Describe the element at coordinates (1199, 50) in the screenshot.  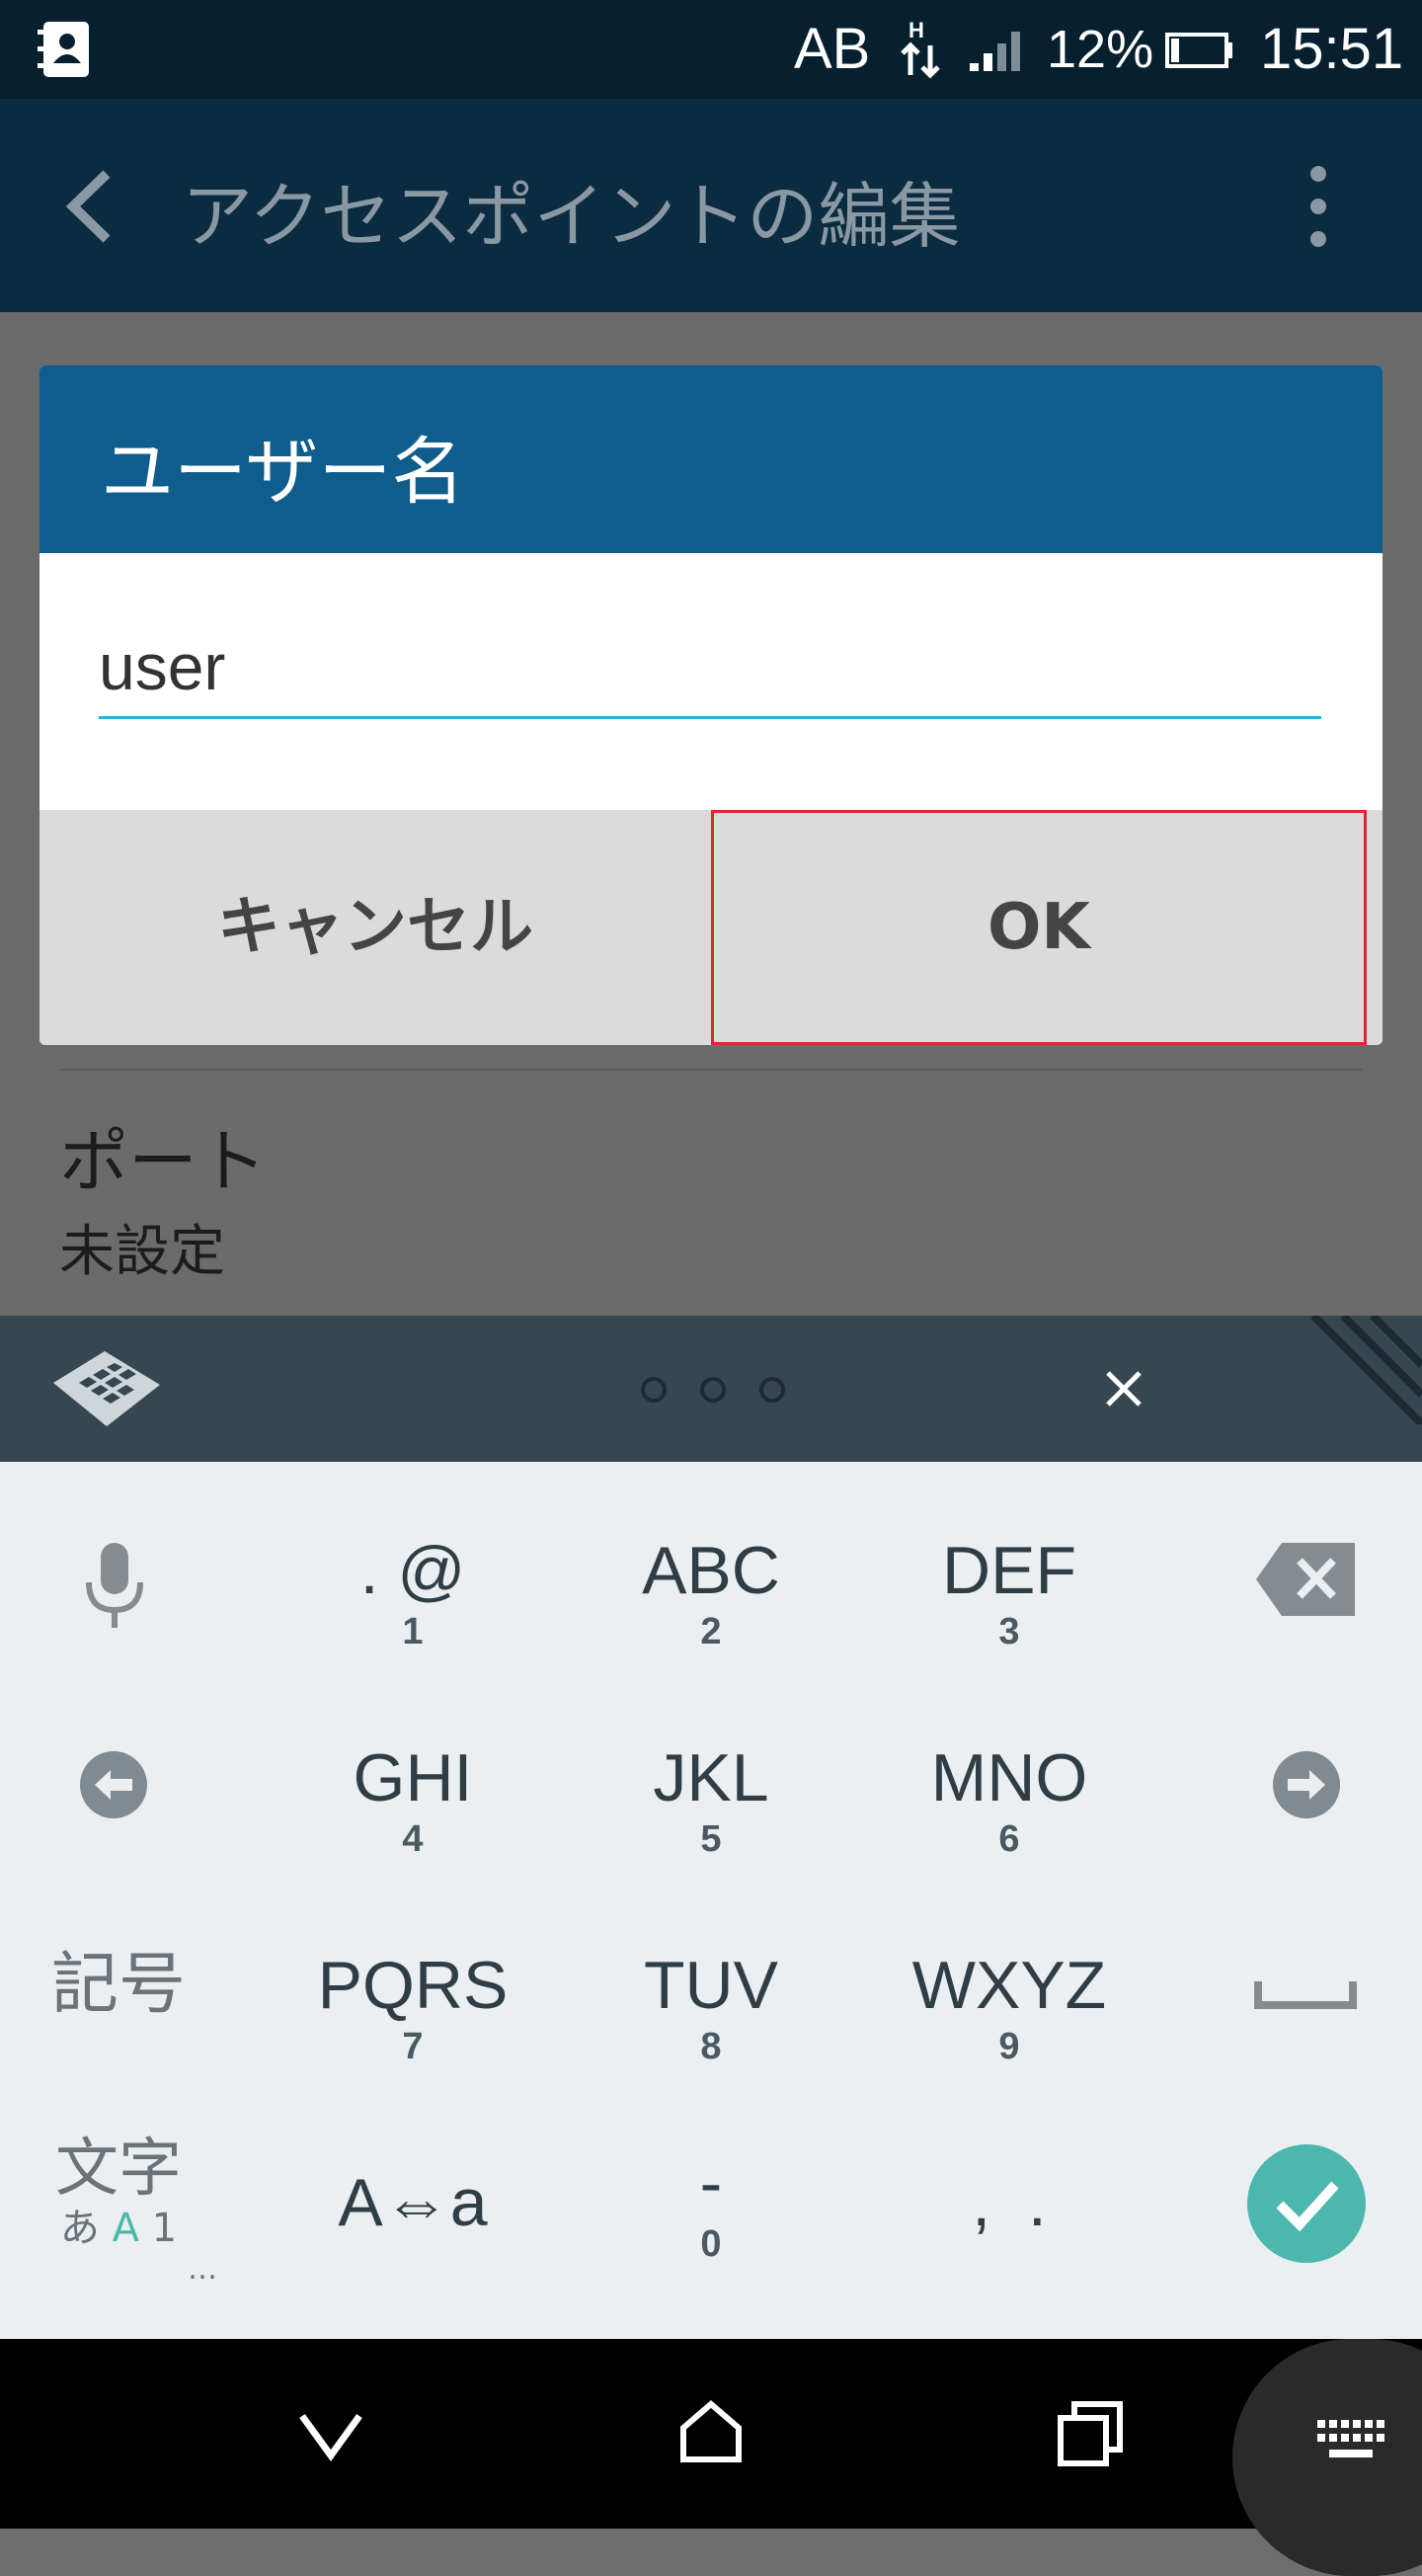
I see `battery-icon` at that location.